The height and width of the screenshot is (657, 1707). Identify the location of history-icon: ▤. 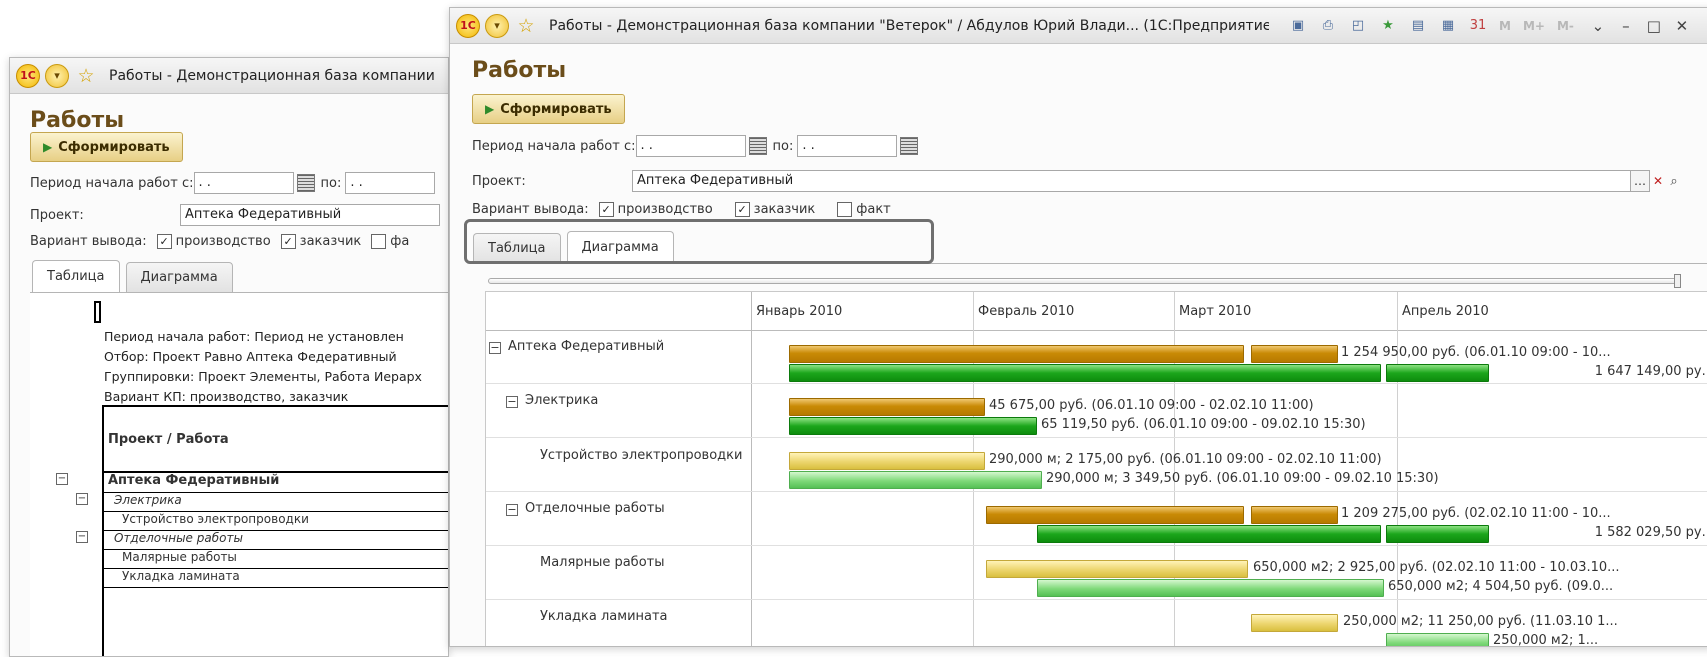
(1418, 26).